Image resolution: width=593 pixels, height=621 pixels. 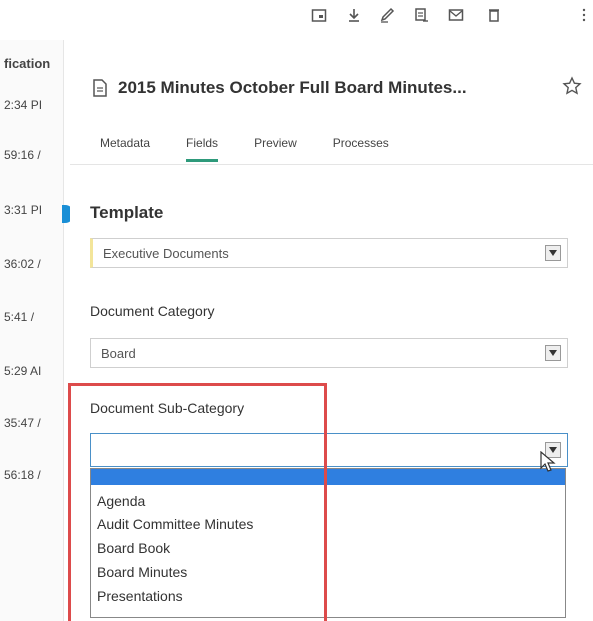 What do you see at coordinates (22, 155) in the screenshot?
I see `list-item: 59:16 /` at bounding box center [22, 155].